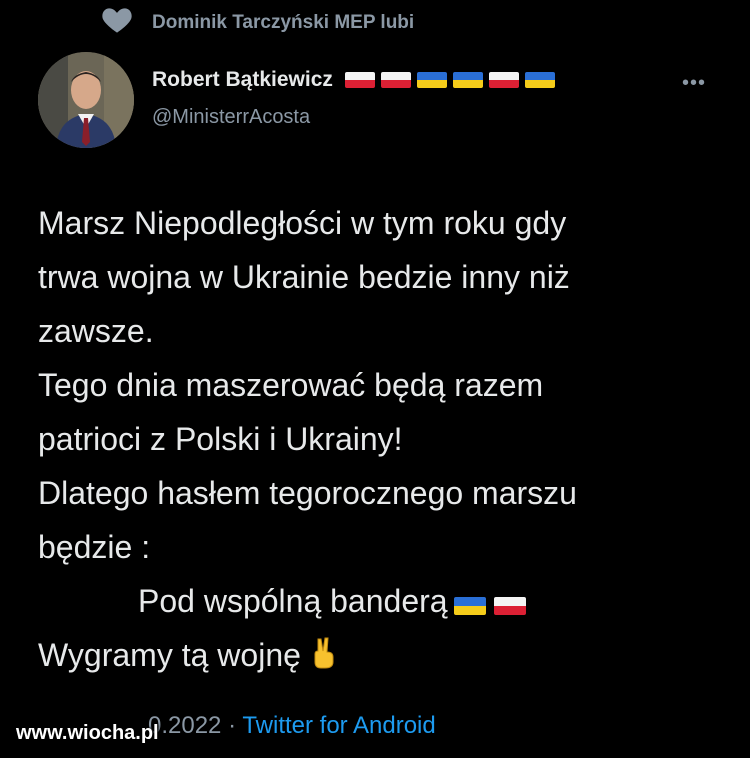 This screenshot has height=758, width=750. Describe the element at coordinates (324, 658) in the screenshot. I see `victory-hand-icon` at that location.